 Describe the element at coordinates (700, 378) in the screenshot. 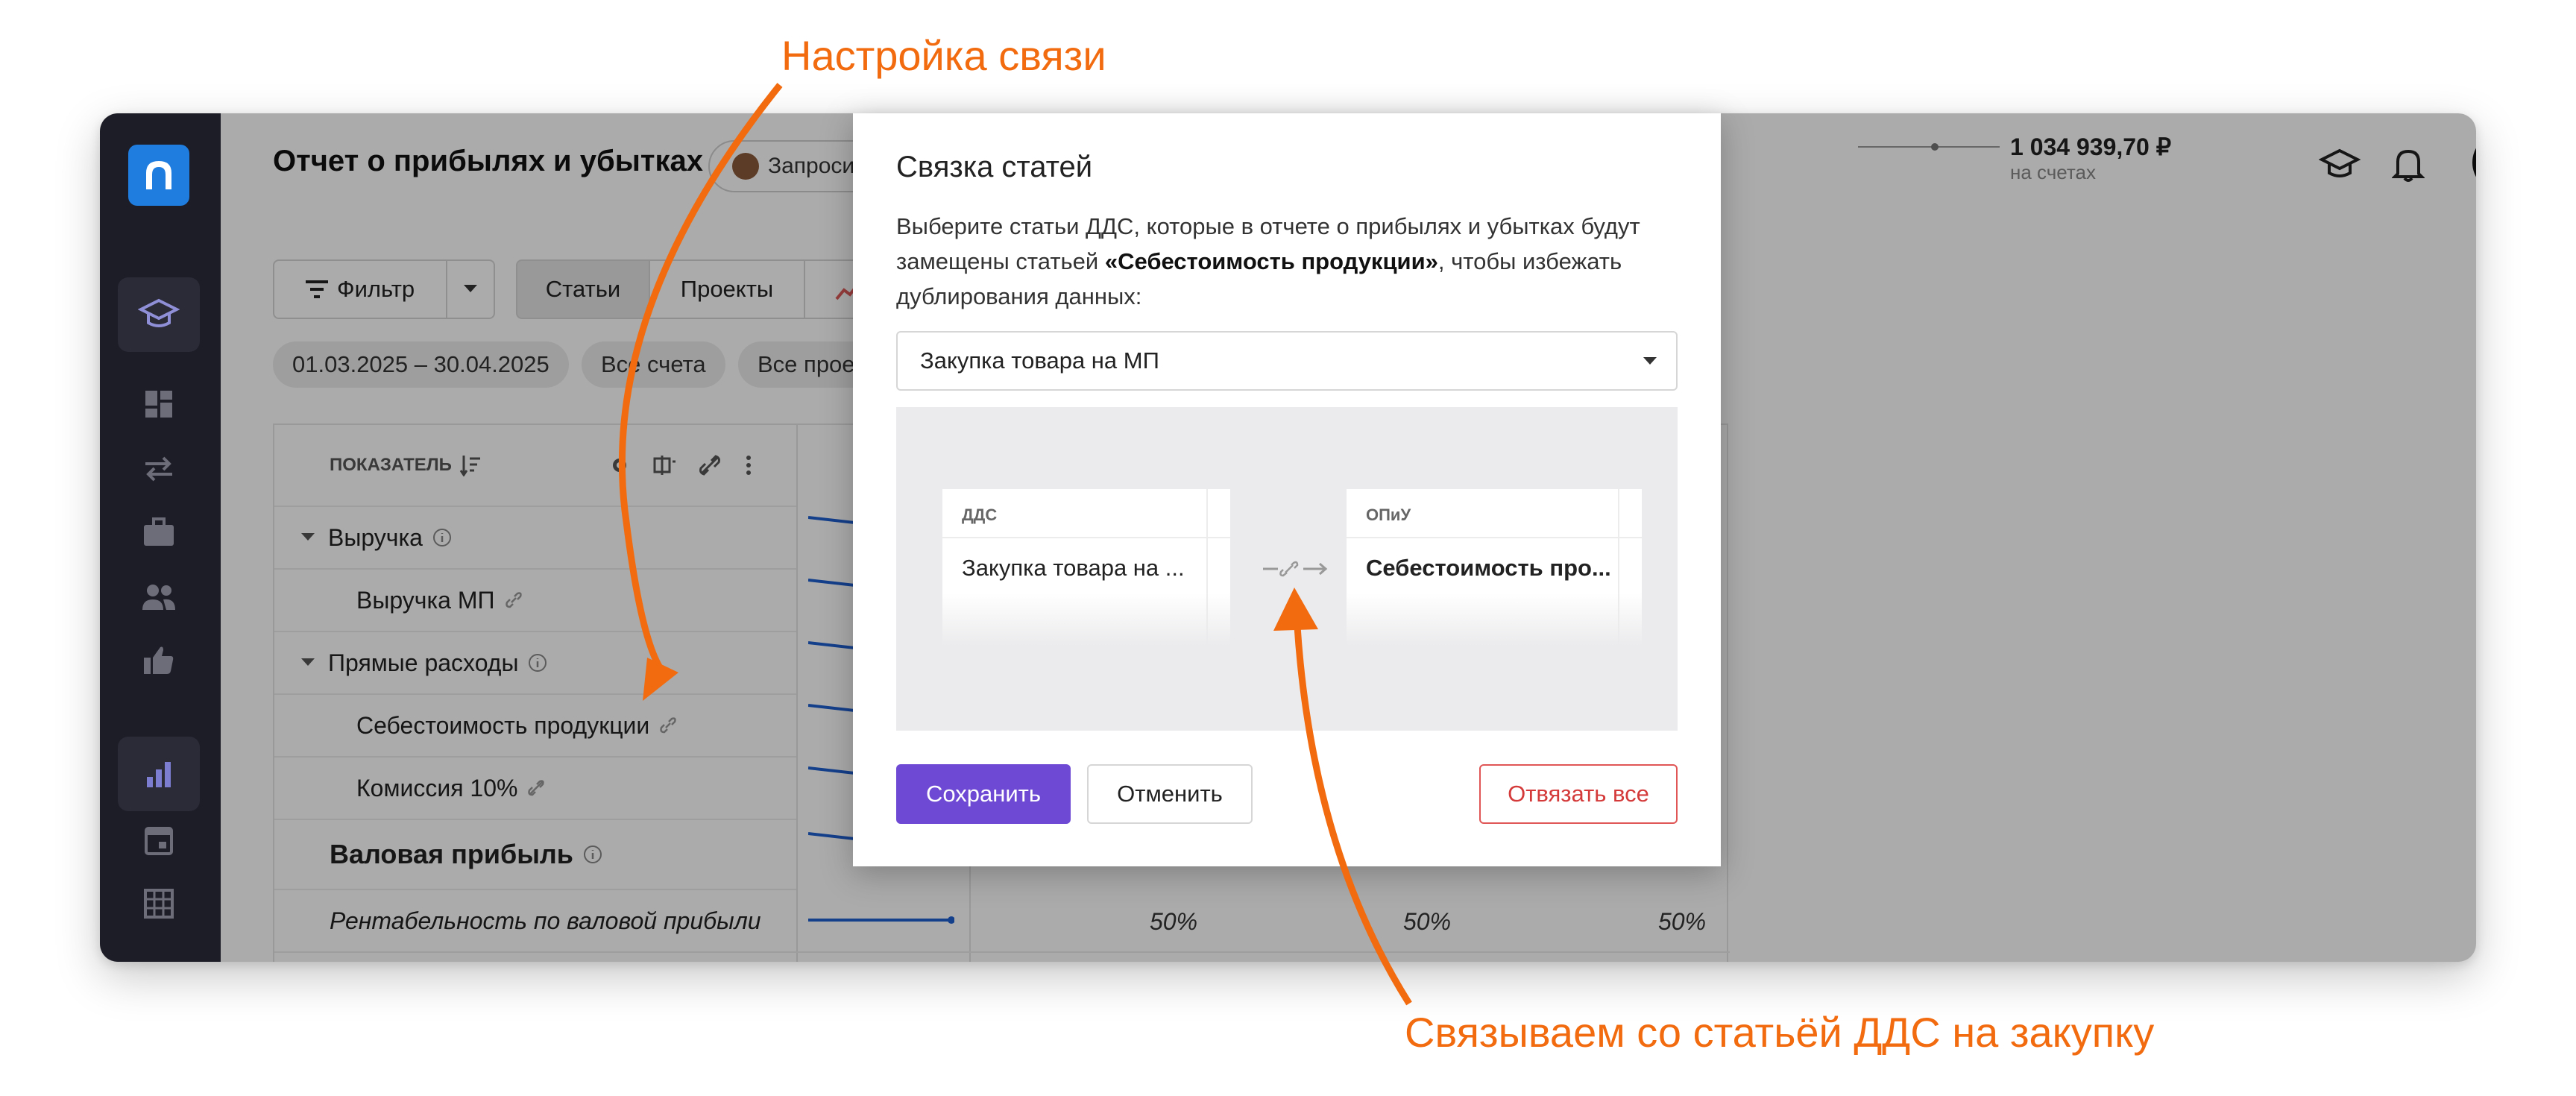

I see `annotation-arrow-top` at that location.